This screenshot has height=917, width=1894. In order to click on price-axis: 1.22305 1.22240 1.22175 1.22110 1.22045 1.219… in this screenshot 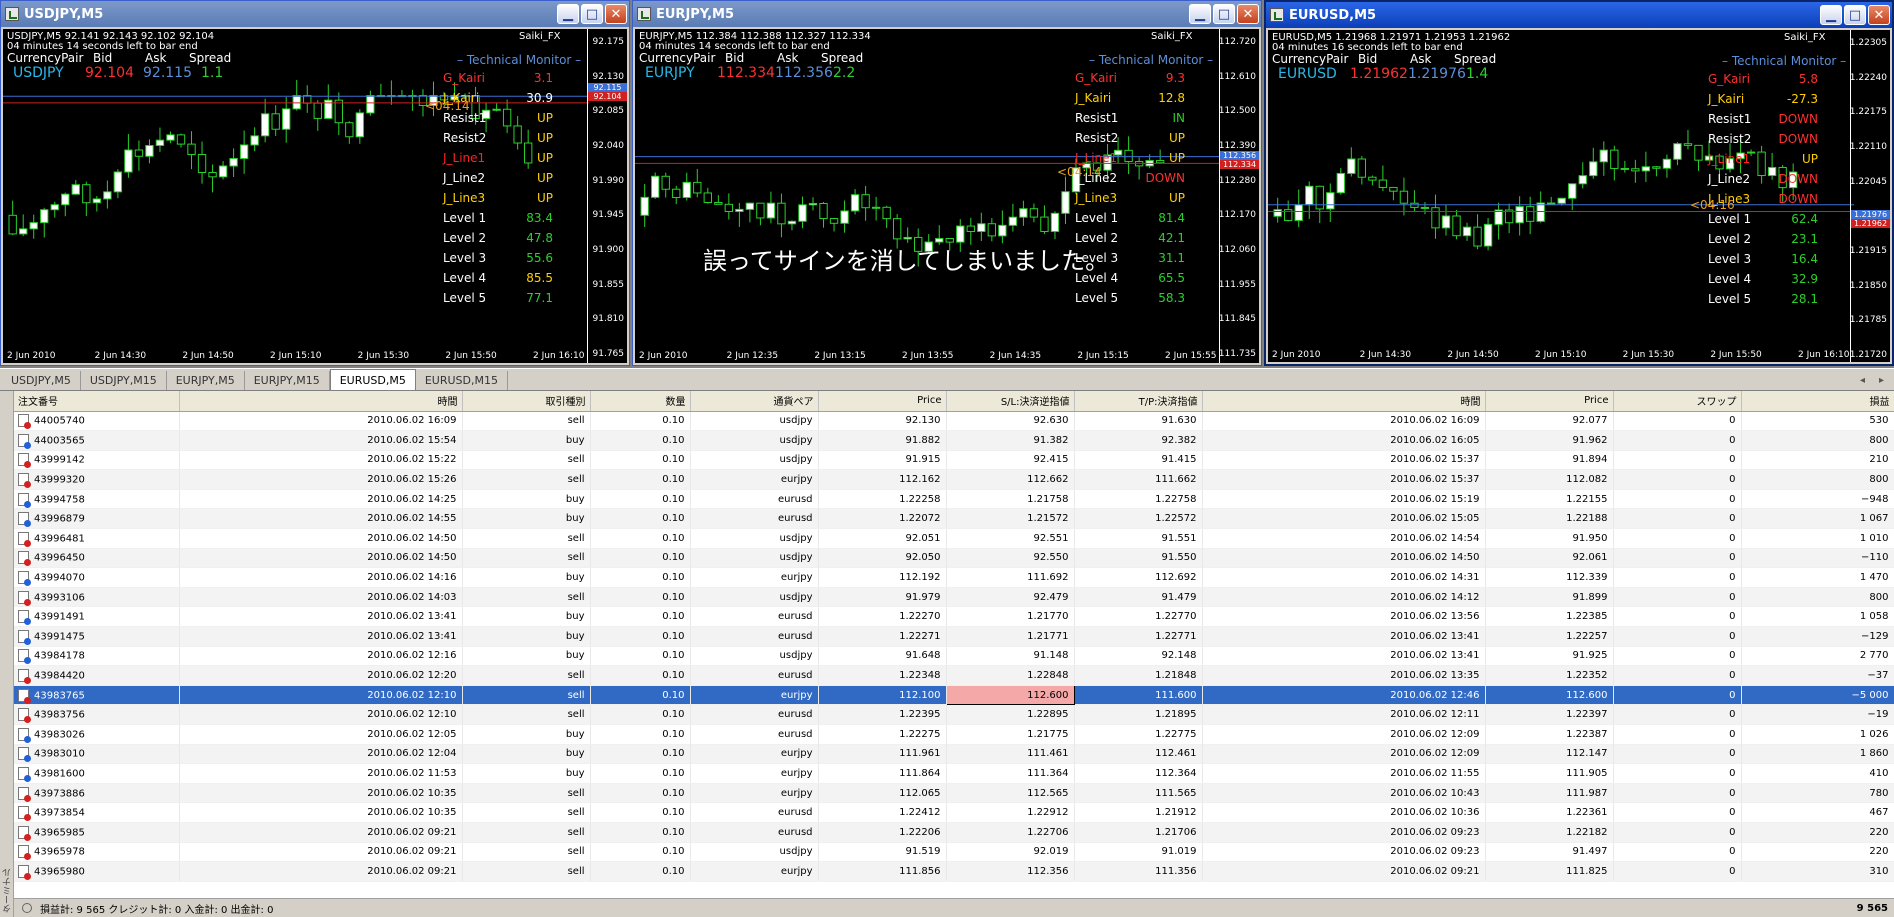, I will do `click(1870, 196)`.